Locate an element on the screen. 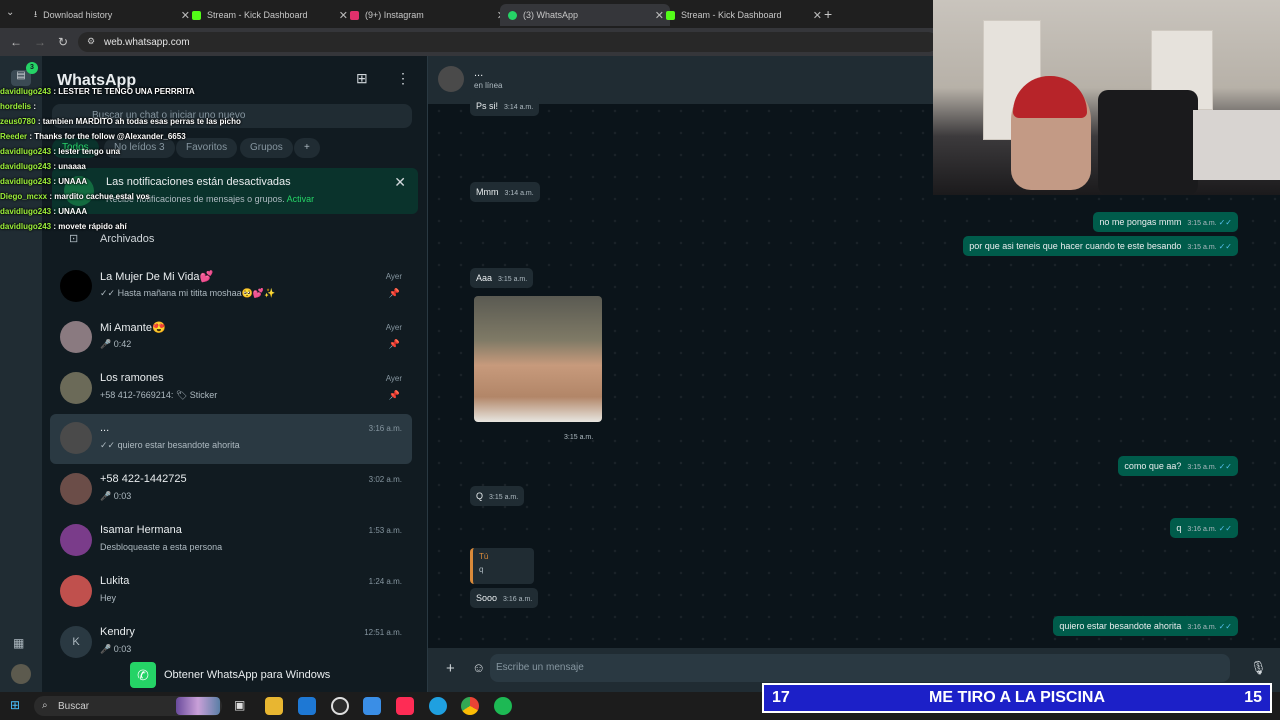 This screenshot has height=720, width=1280. new-chat-icon: ⊞ is located at coordinates (362, 78).